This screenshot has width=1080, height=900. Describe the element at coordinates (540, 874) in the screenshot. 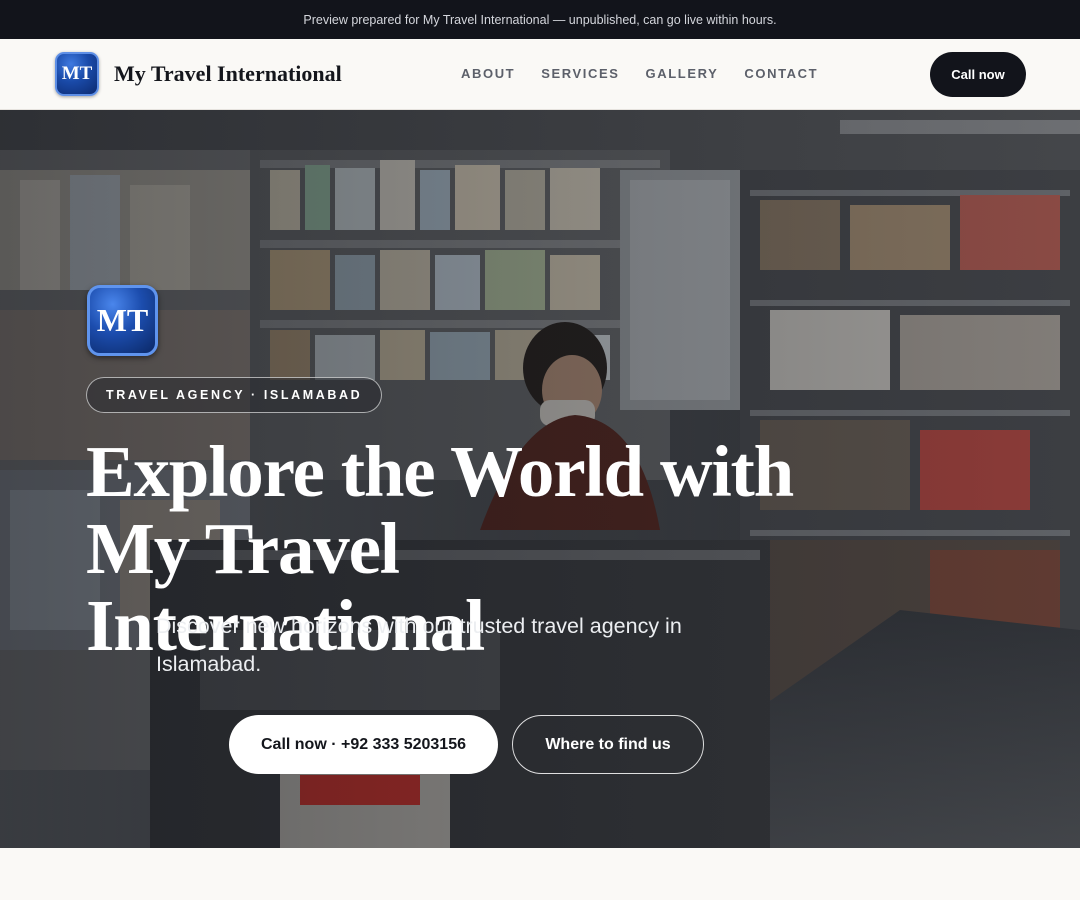

I see `next-section` at that location.